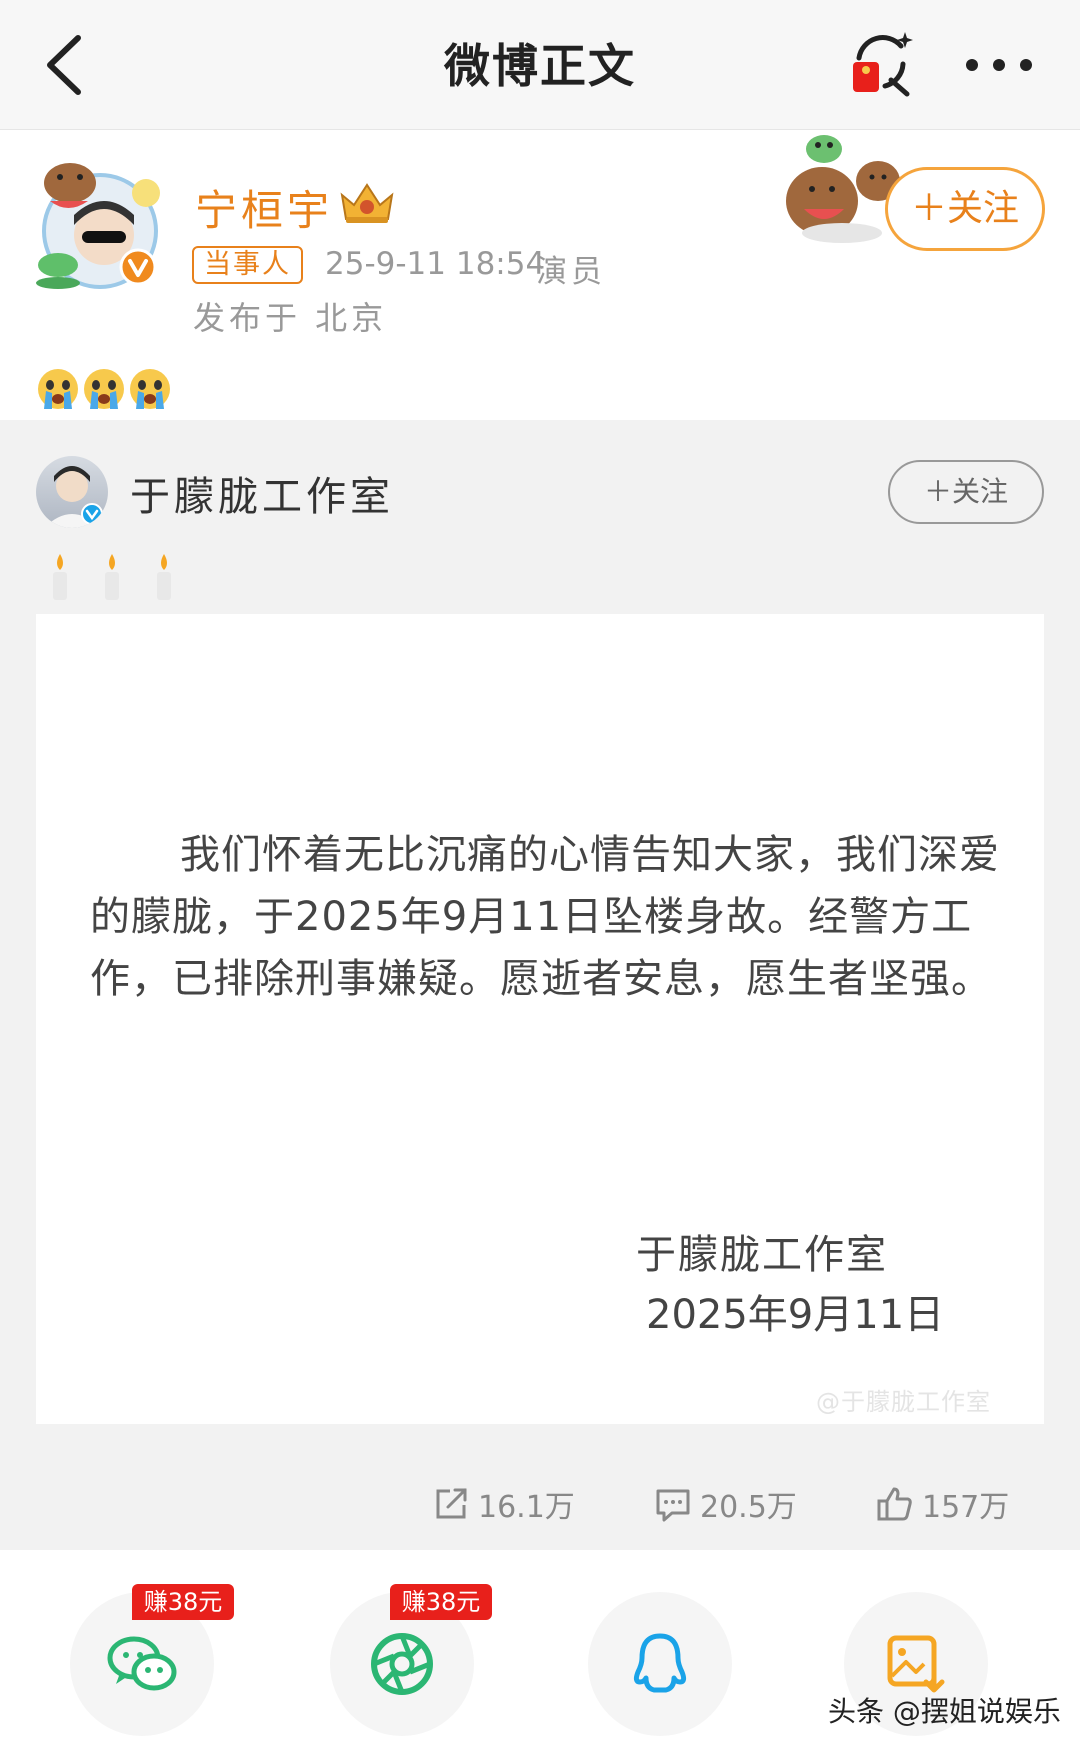 Image resolution: width=1080 pixels, height=1749 pixels. What do you see at coordinates (762, 1255) in the screenshot?
I see `statement-signature: 于朦胧工作室` at bounding box center [762, 1255].